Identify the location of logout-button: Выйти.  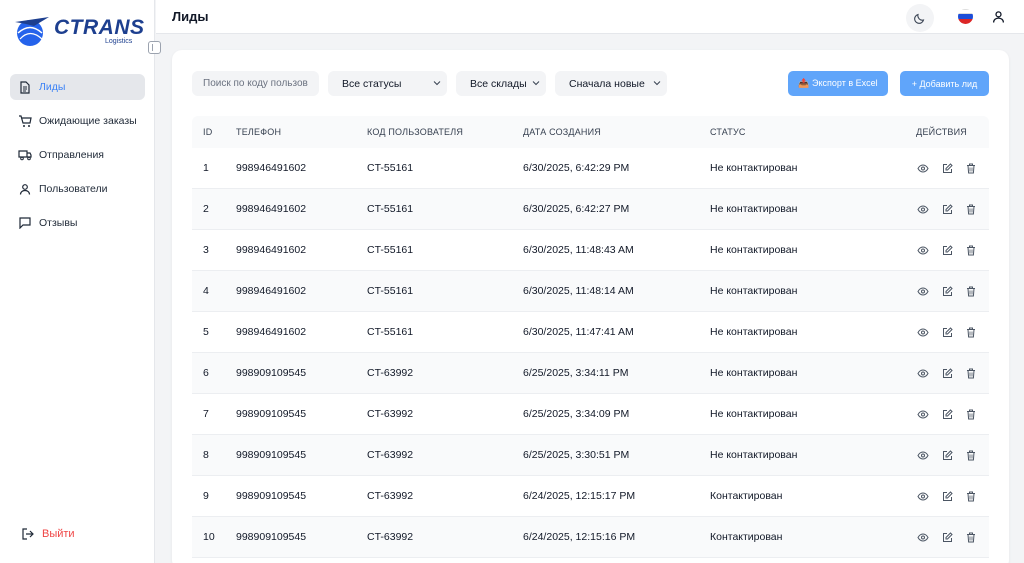
(48, 534).